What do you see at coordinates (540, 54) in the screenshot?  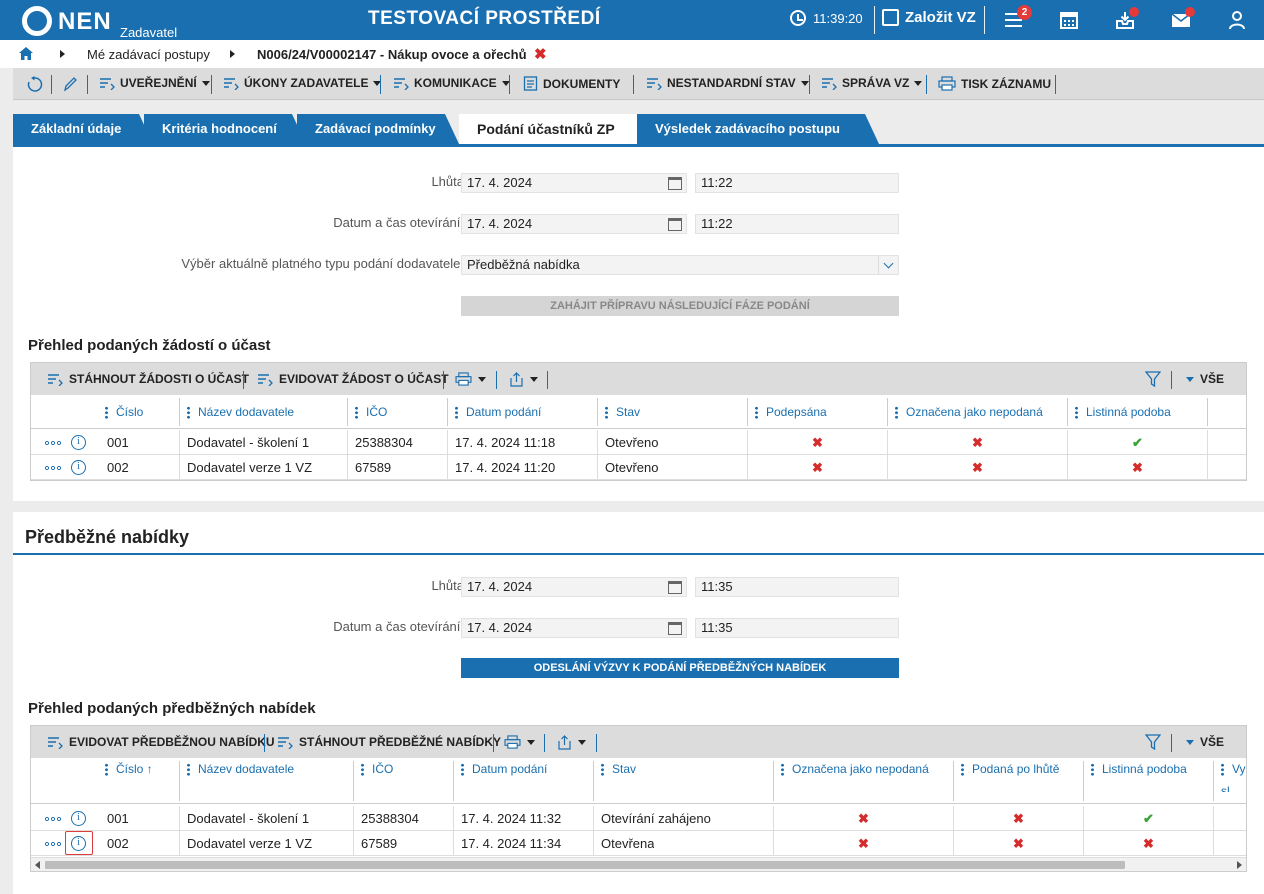 I see `close-icon: ✖` at bounding box center [540, 54].